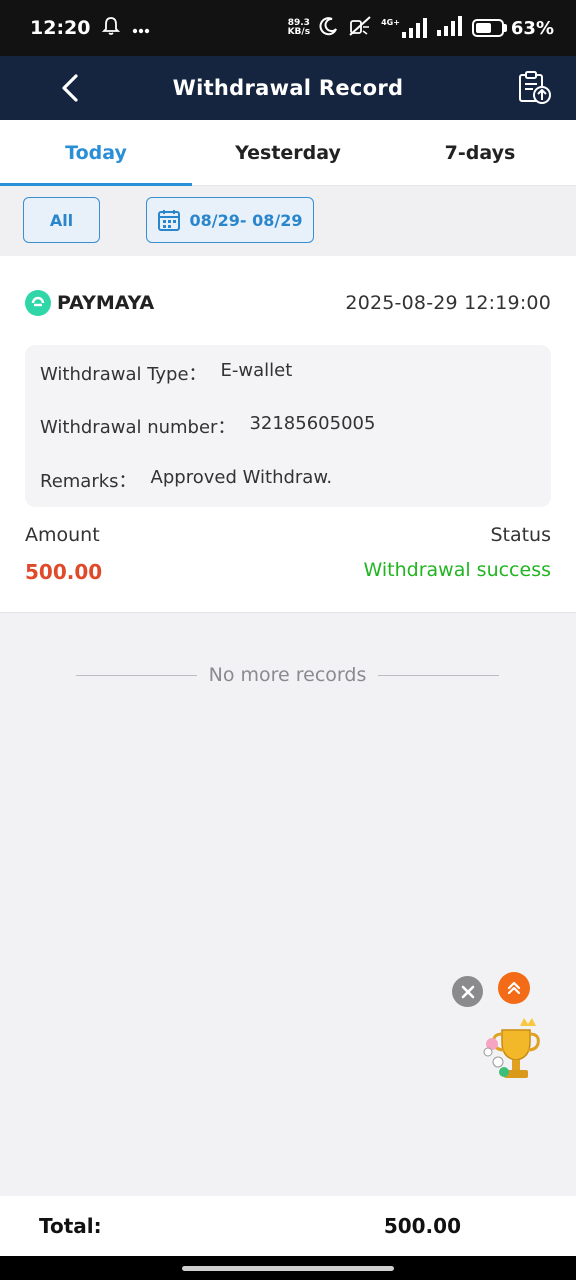 The height and width of the screenshot is (1280, 576). Describe the element at coordinates (360, 28) in the screenshot. I see `mute-icon` at that location.